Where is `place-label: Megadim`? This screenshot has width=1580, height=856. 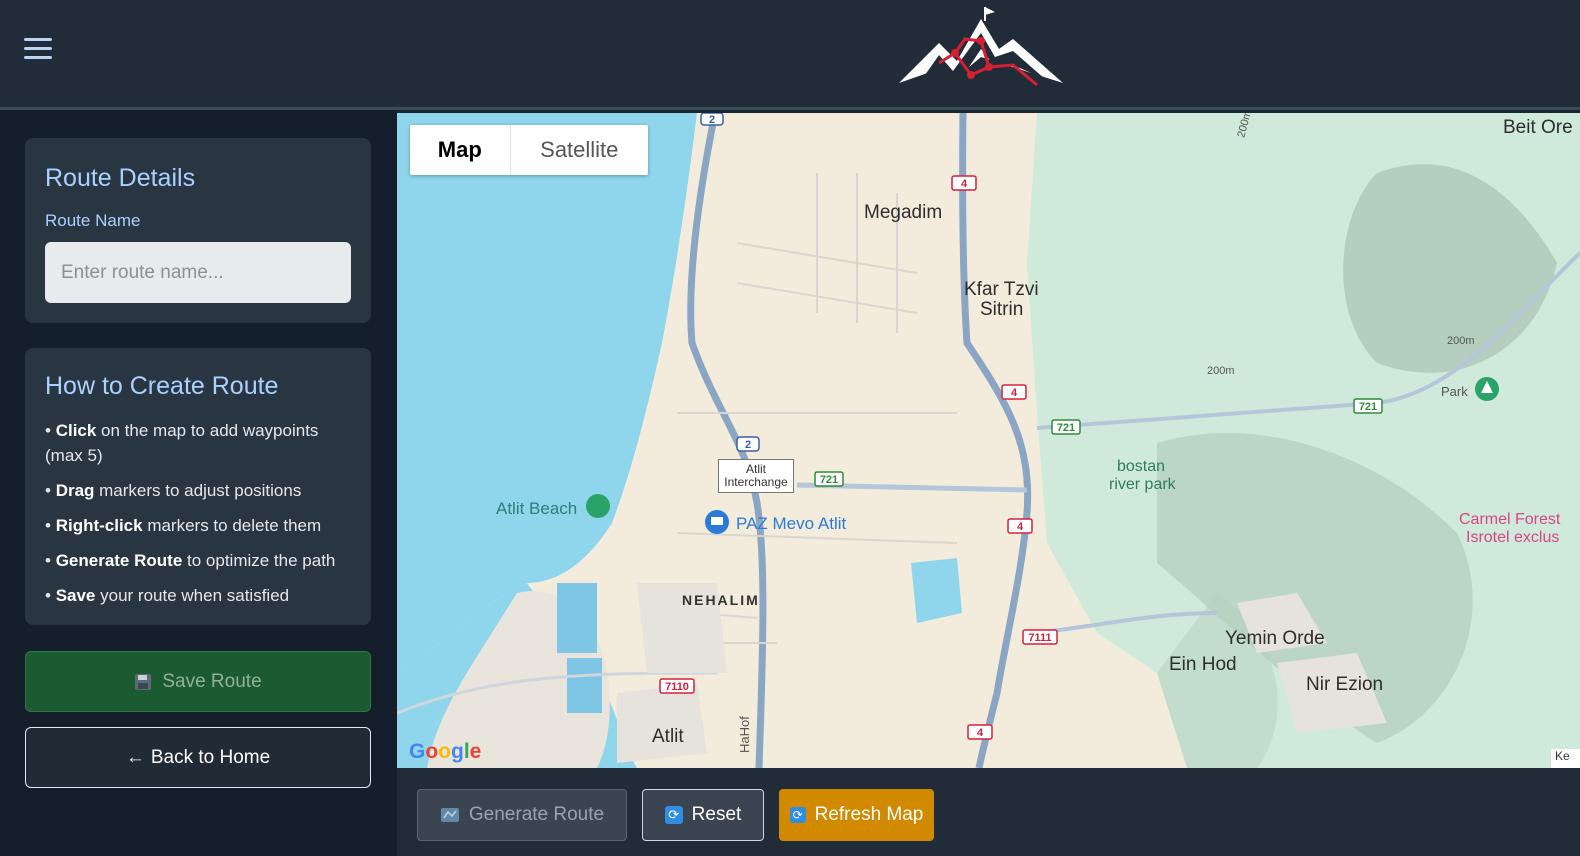
place-label: Megadim is located at coordinates (903, 212).